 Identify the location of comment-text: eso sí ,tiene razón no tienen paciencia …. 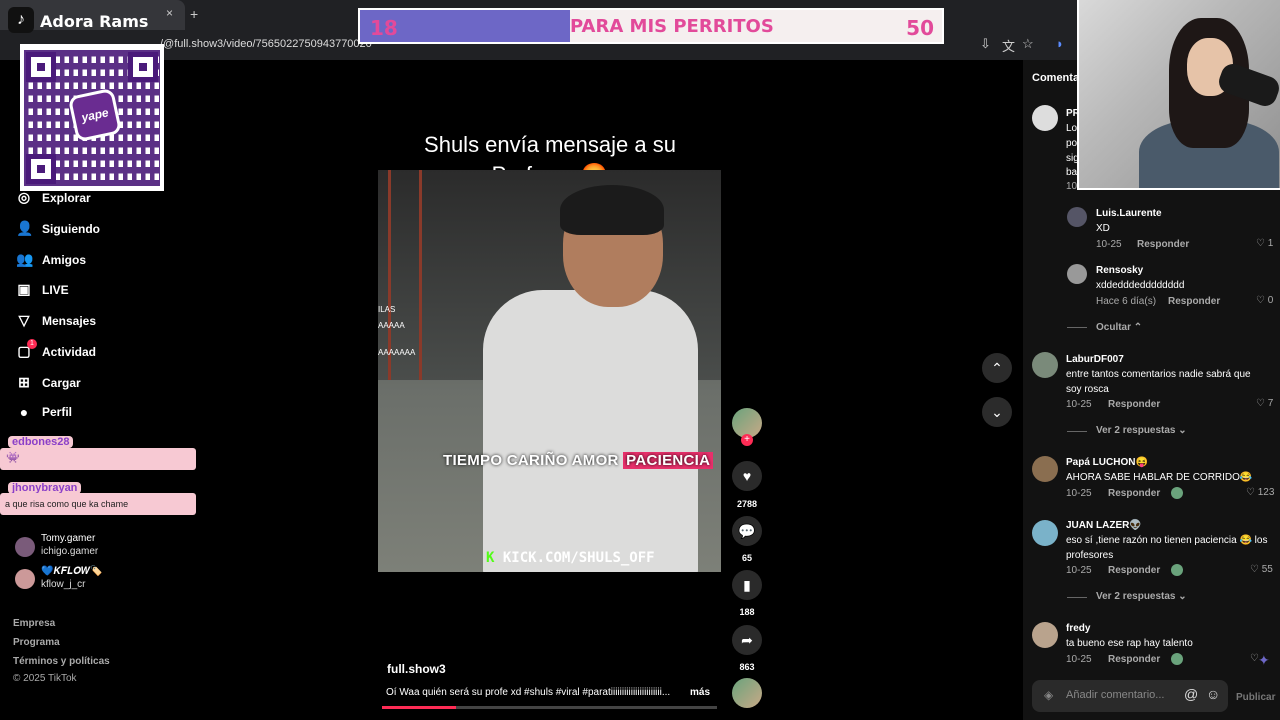
(1167, 548).